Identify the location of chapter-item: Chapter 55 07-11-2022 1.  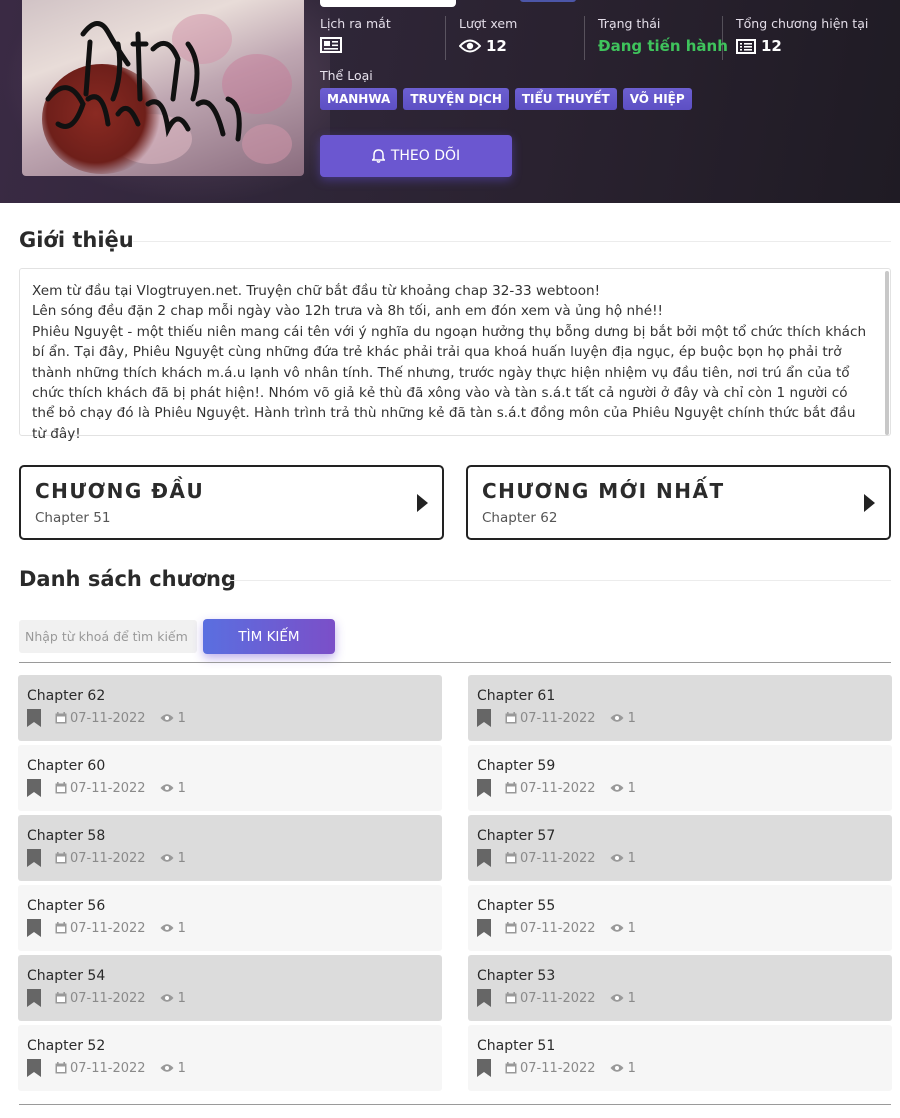
(680, 918).